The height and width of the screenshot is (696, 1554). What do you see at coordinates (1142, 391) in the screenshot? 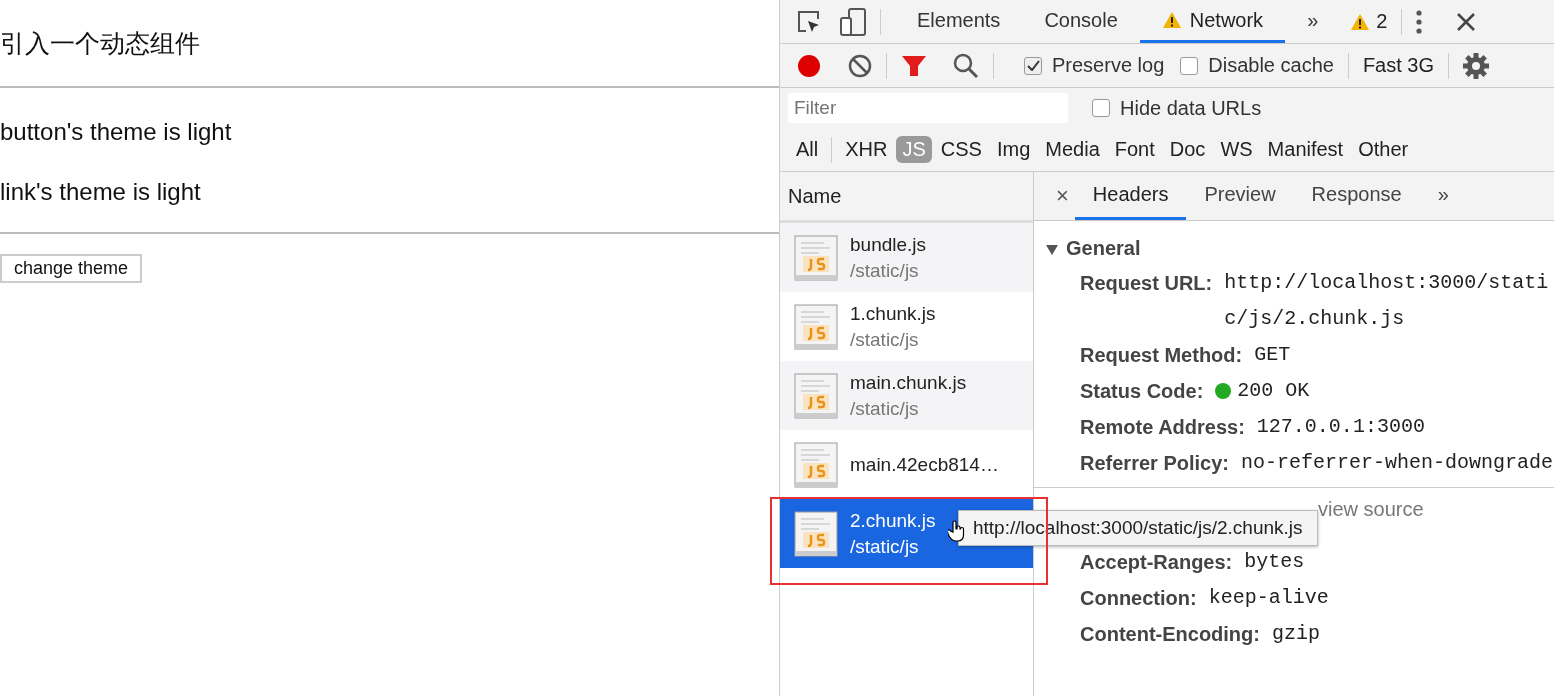
I see `header-name: Status Code:` at bounding box center [1142, 391].